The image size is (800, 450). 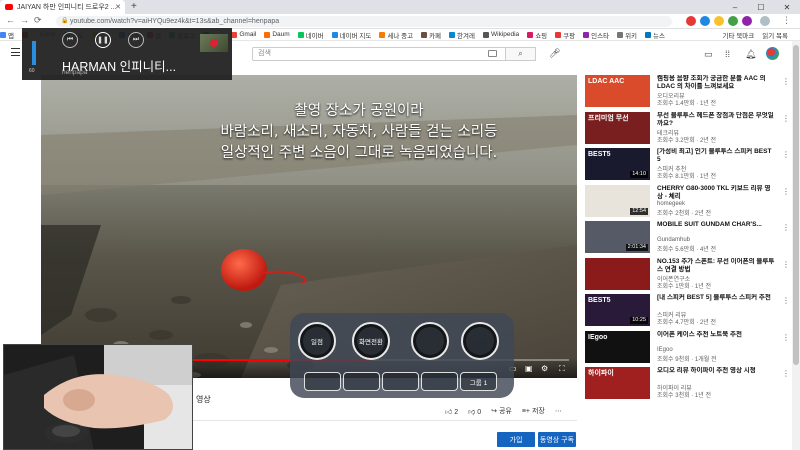 I want to click on recommendation-thumbnail: IEgoo, so click(x=617, y=346).